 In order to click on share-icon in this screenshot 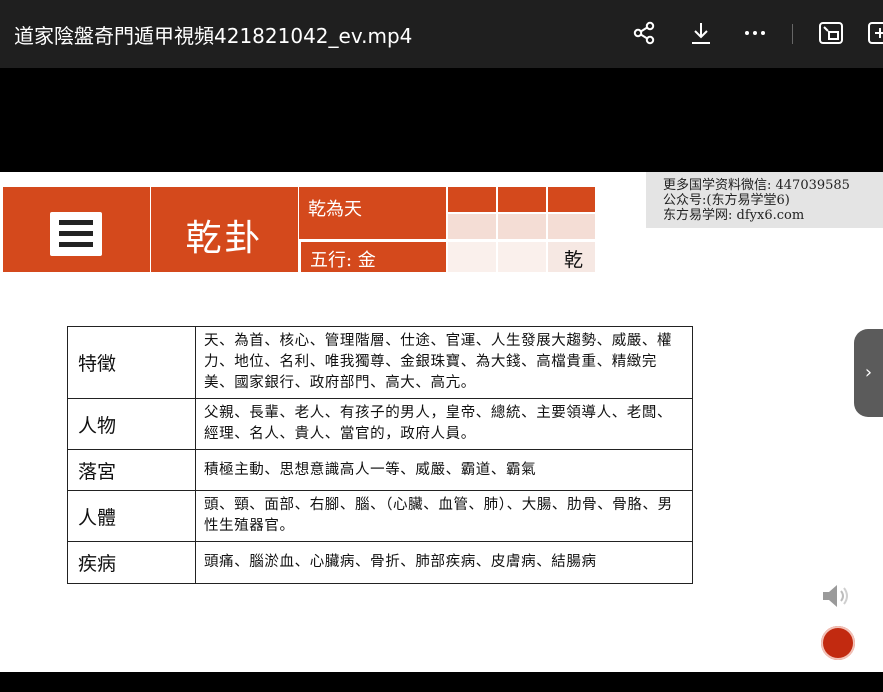, I will do `click(644, 33)`.